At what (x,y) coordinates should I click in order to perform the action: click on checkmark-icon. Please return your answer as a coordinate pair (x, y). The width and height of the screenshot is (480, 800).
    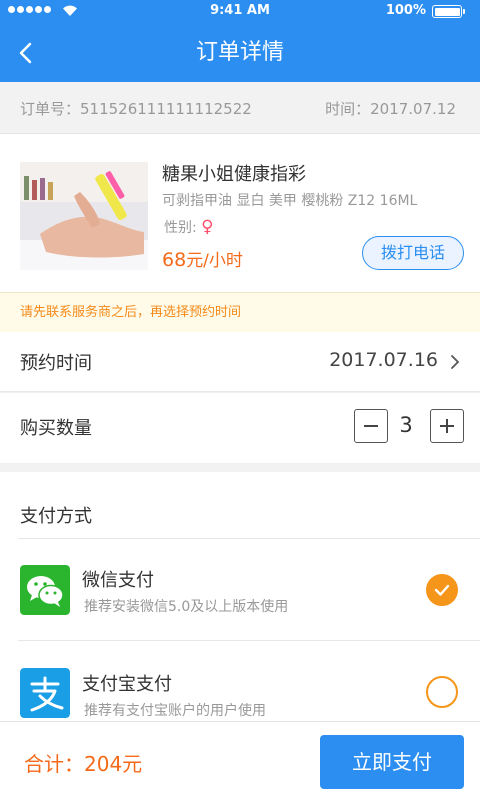
    Looking at the image, I should click on (442, 590).